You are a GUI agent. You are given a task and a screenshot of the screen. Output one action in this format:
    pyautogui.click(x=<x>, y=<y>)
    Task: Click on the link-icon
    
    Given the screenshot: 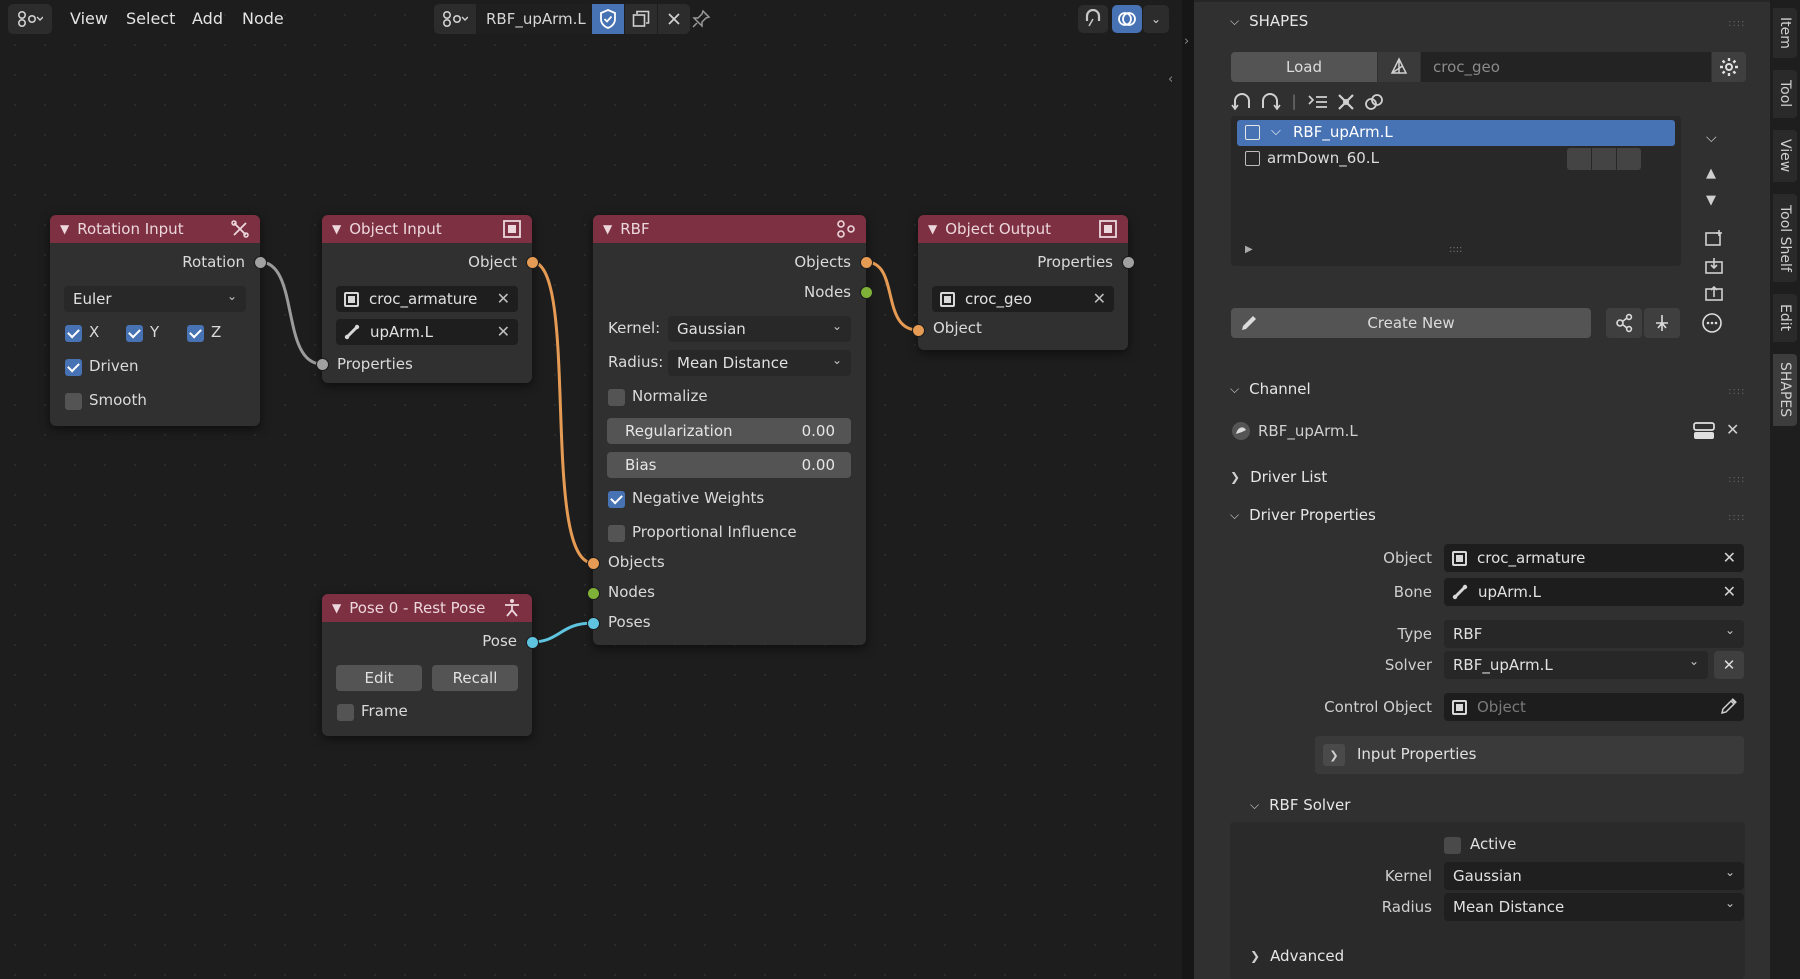 What is the action you would take?
    pyautogui.click(x=1374, y=102)
    